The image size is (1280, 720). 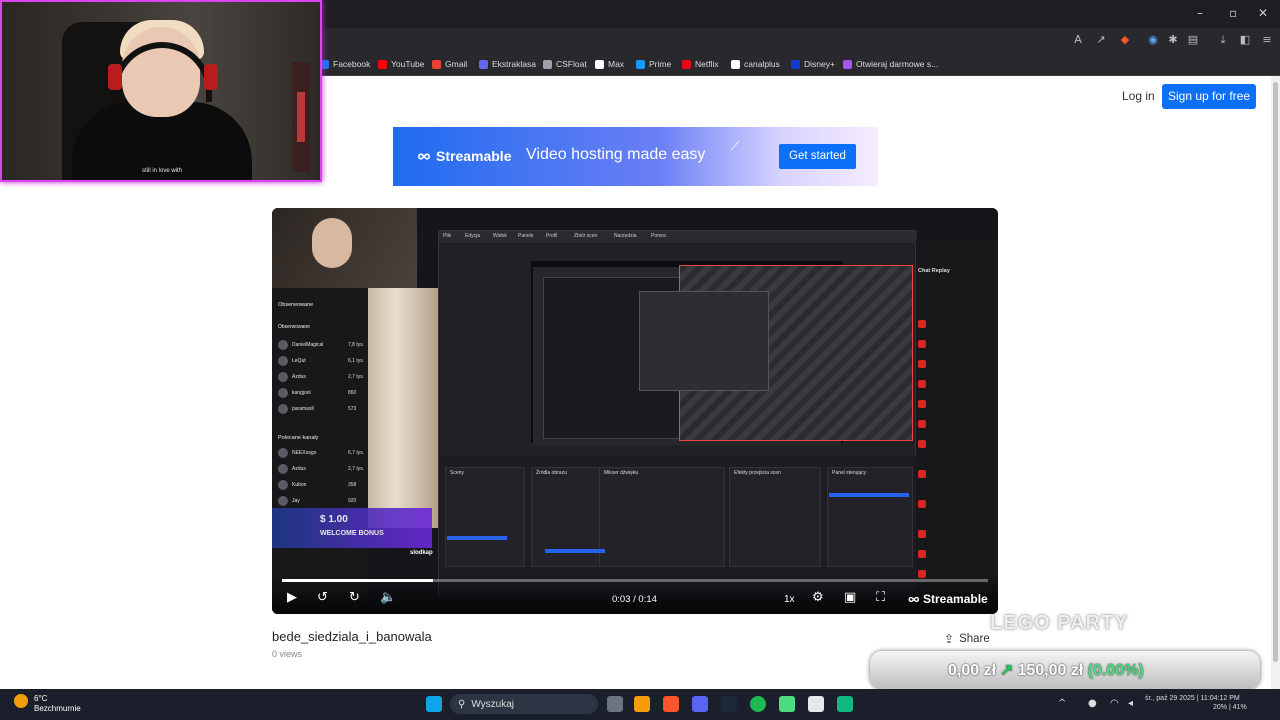 I want to click on bookmark-netflix: Netflix, so click(x=700, y=64).